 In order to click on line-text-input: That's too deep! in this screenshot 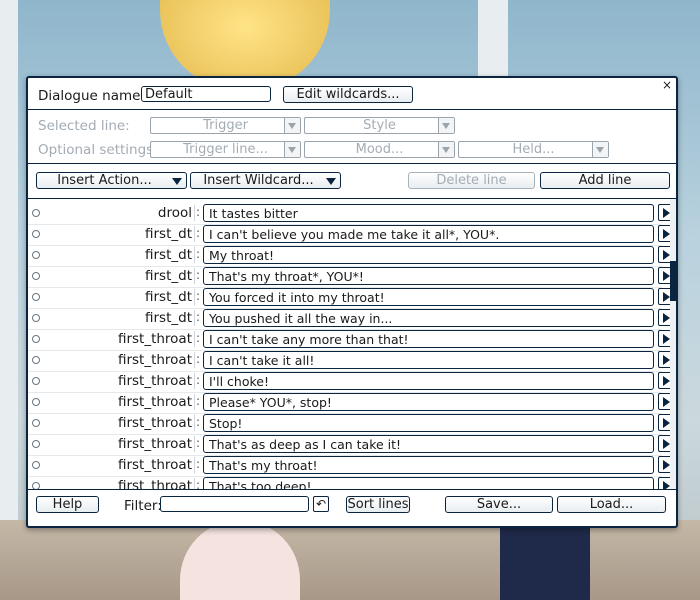, I will do `click(428, 483)`.